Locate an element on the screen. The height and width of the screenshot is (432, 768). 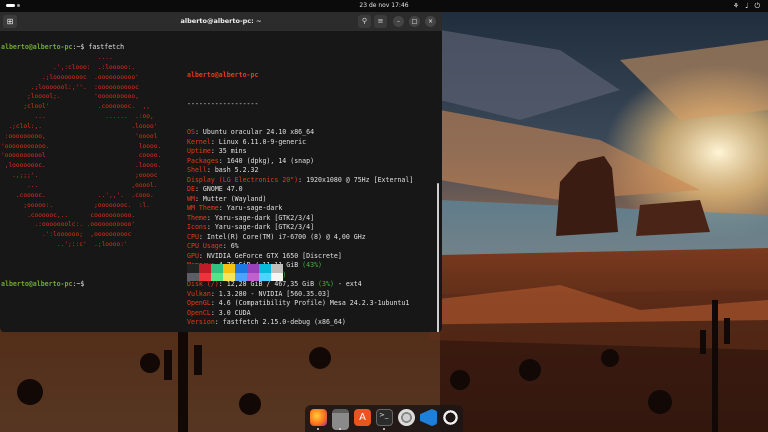
minimize-icon: – is located at coordinates (398, 21).